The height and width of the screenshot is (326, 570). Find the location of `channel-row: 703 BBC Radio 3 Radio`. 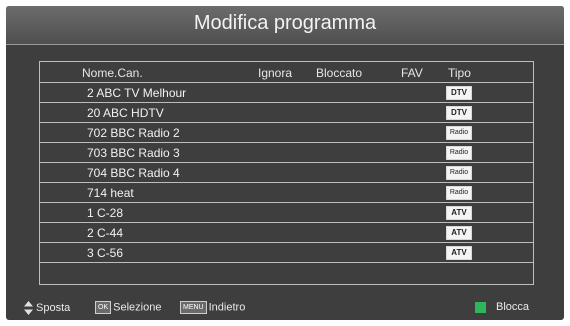

channel-row: 703 BBC Radio 3 Radio is located at coordinates (286, 153).